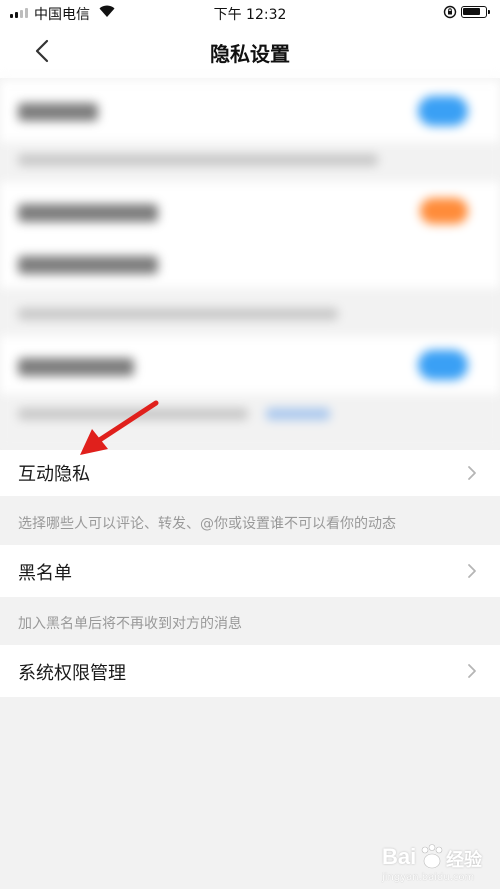  What do you see at coordinates (250, 54) in the screenshot?
I see `page-title: 隐私设置` at bounding box center [250, 54].